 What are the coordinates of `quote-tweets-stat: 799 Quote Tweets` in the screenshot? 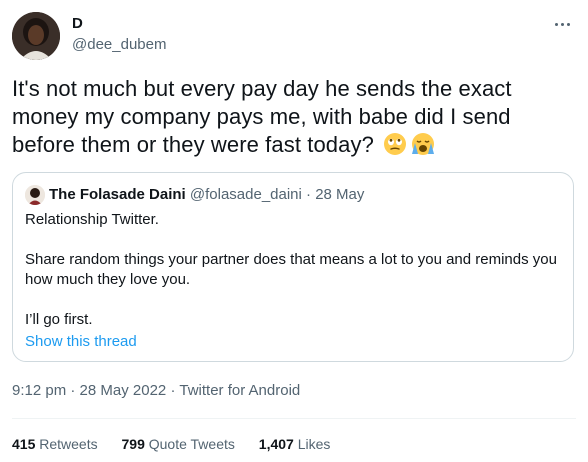 It's located at (178, 444).